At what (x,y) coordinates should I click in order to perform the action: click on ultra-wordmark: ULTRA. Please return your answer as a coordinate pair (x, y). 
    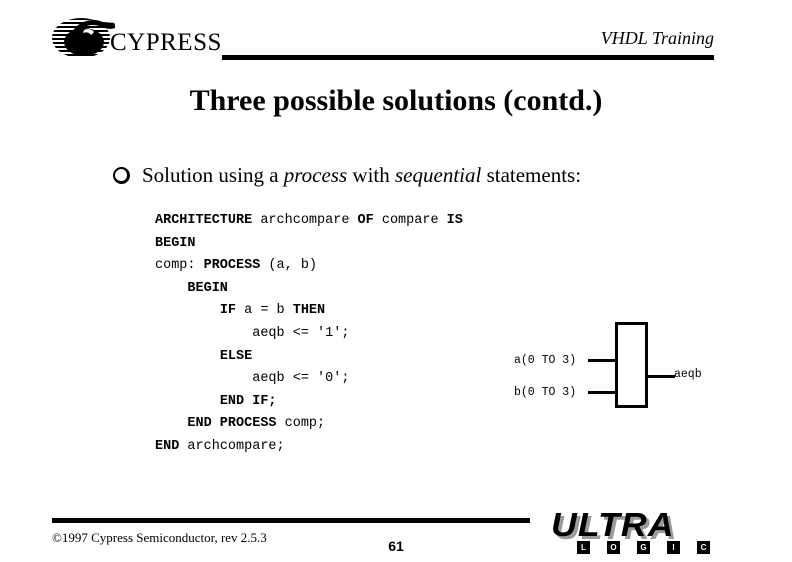
    Looking at the image, I should click on (613, 524).